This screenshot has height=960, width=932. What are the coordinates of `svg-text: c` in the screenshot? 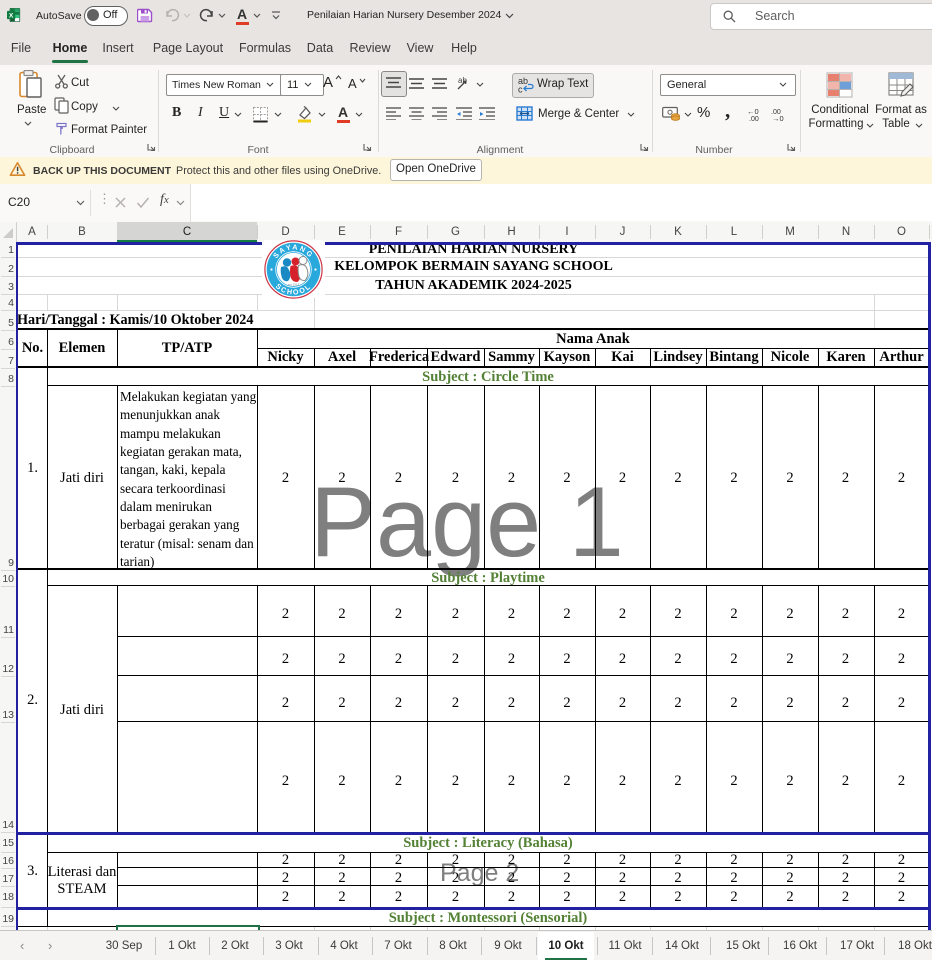 It's located at (520, 89).